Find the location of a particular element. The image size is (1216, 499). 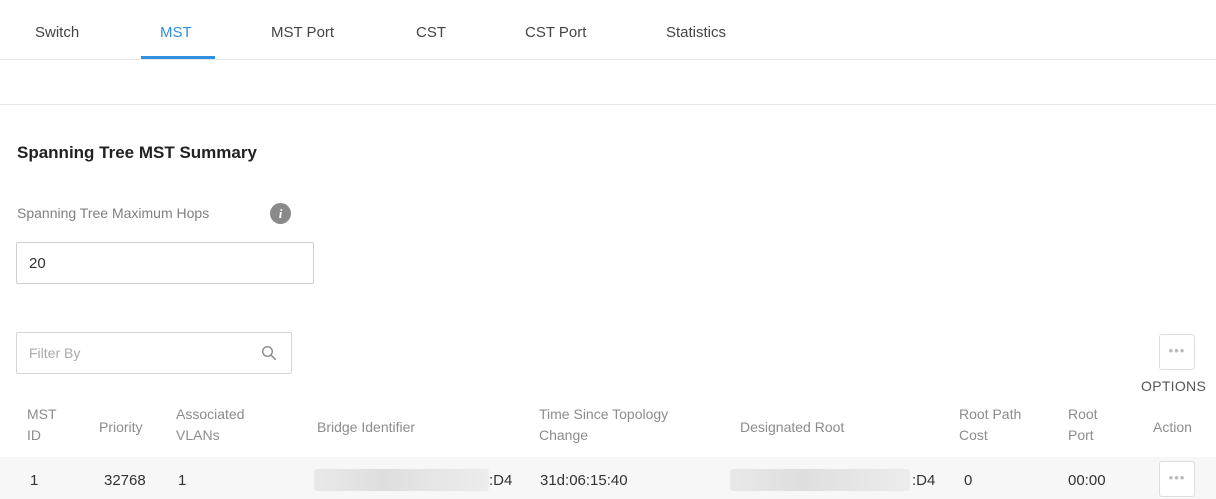

filter-input is located at coordinates (132, 353).